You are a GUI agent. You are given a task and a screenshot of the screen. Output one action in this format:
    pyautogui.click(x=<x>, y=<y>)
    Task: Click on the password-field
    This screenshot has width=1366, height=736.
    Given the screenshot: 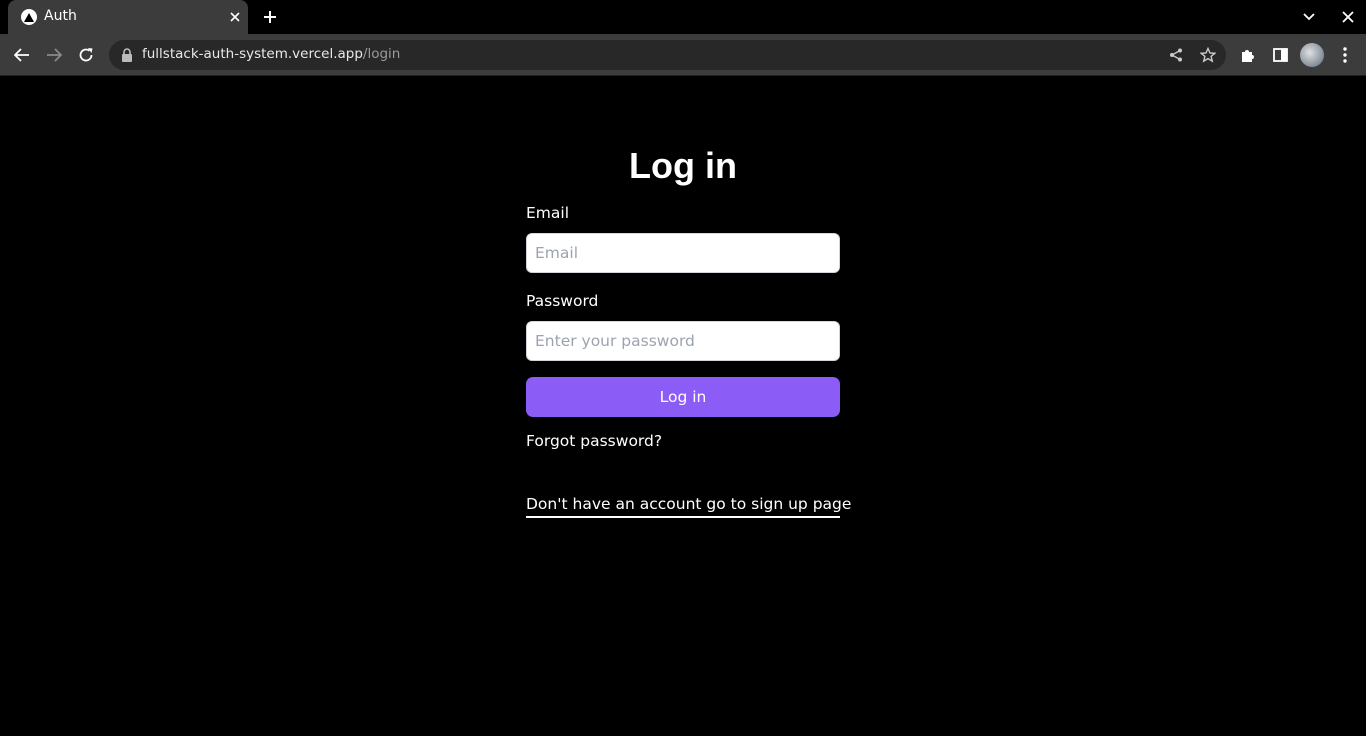 What is the action you would take?
    pyautogui.click(x=683, y=341)
    